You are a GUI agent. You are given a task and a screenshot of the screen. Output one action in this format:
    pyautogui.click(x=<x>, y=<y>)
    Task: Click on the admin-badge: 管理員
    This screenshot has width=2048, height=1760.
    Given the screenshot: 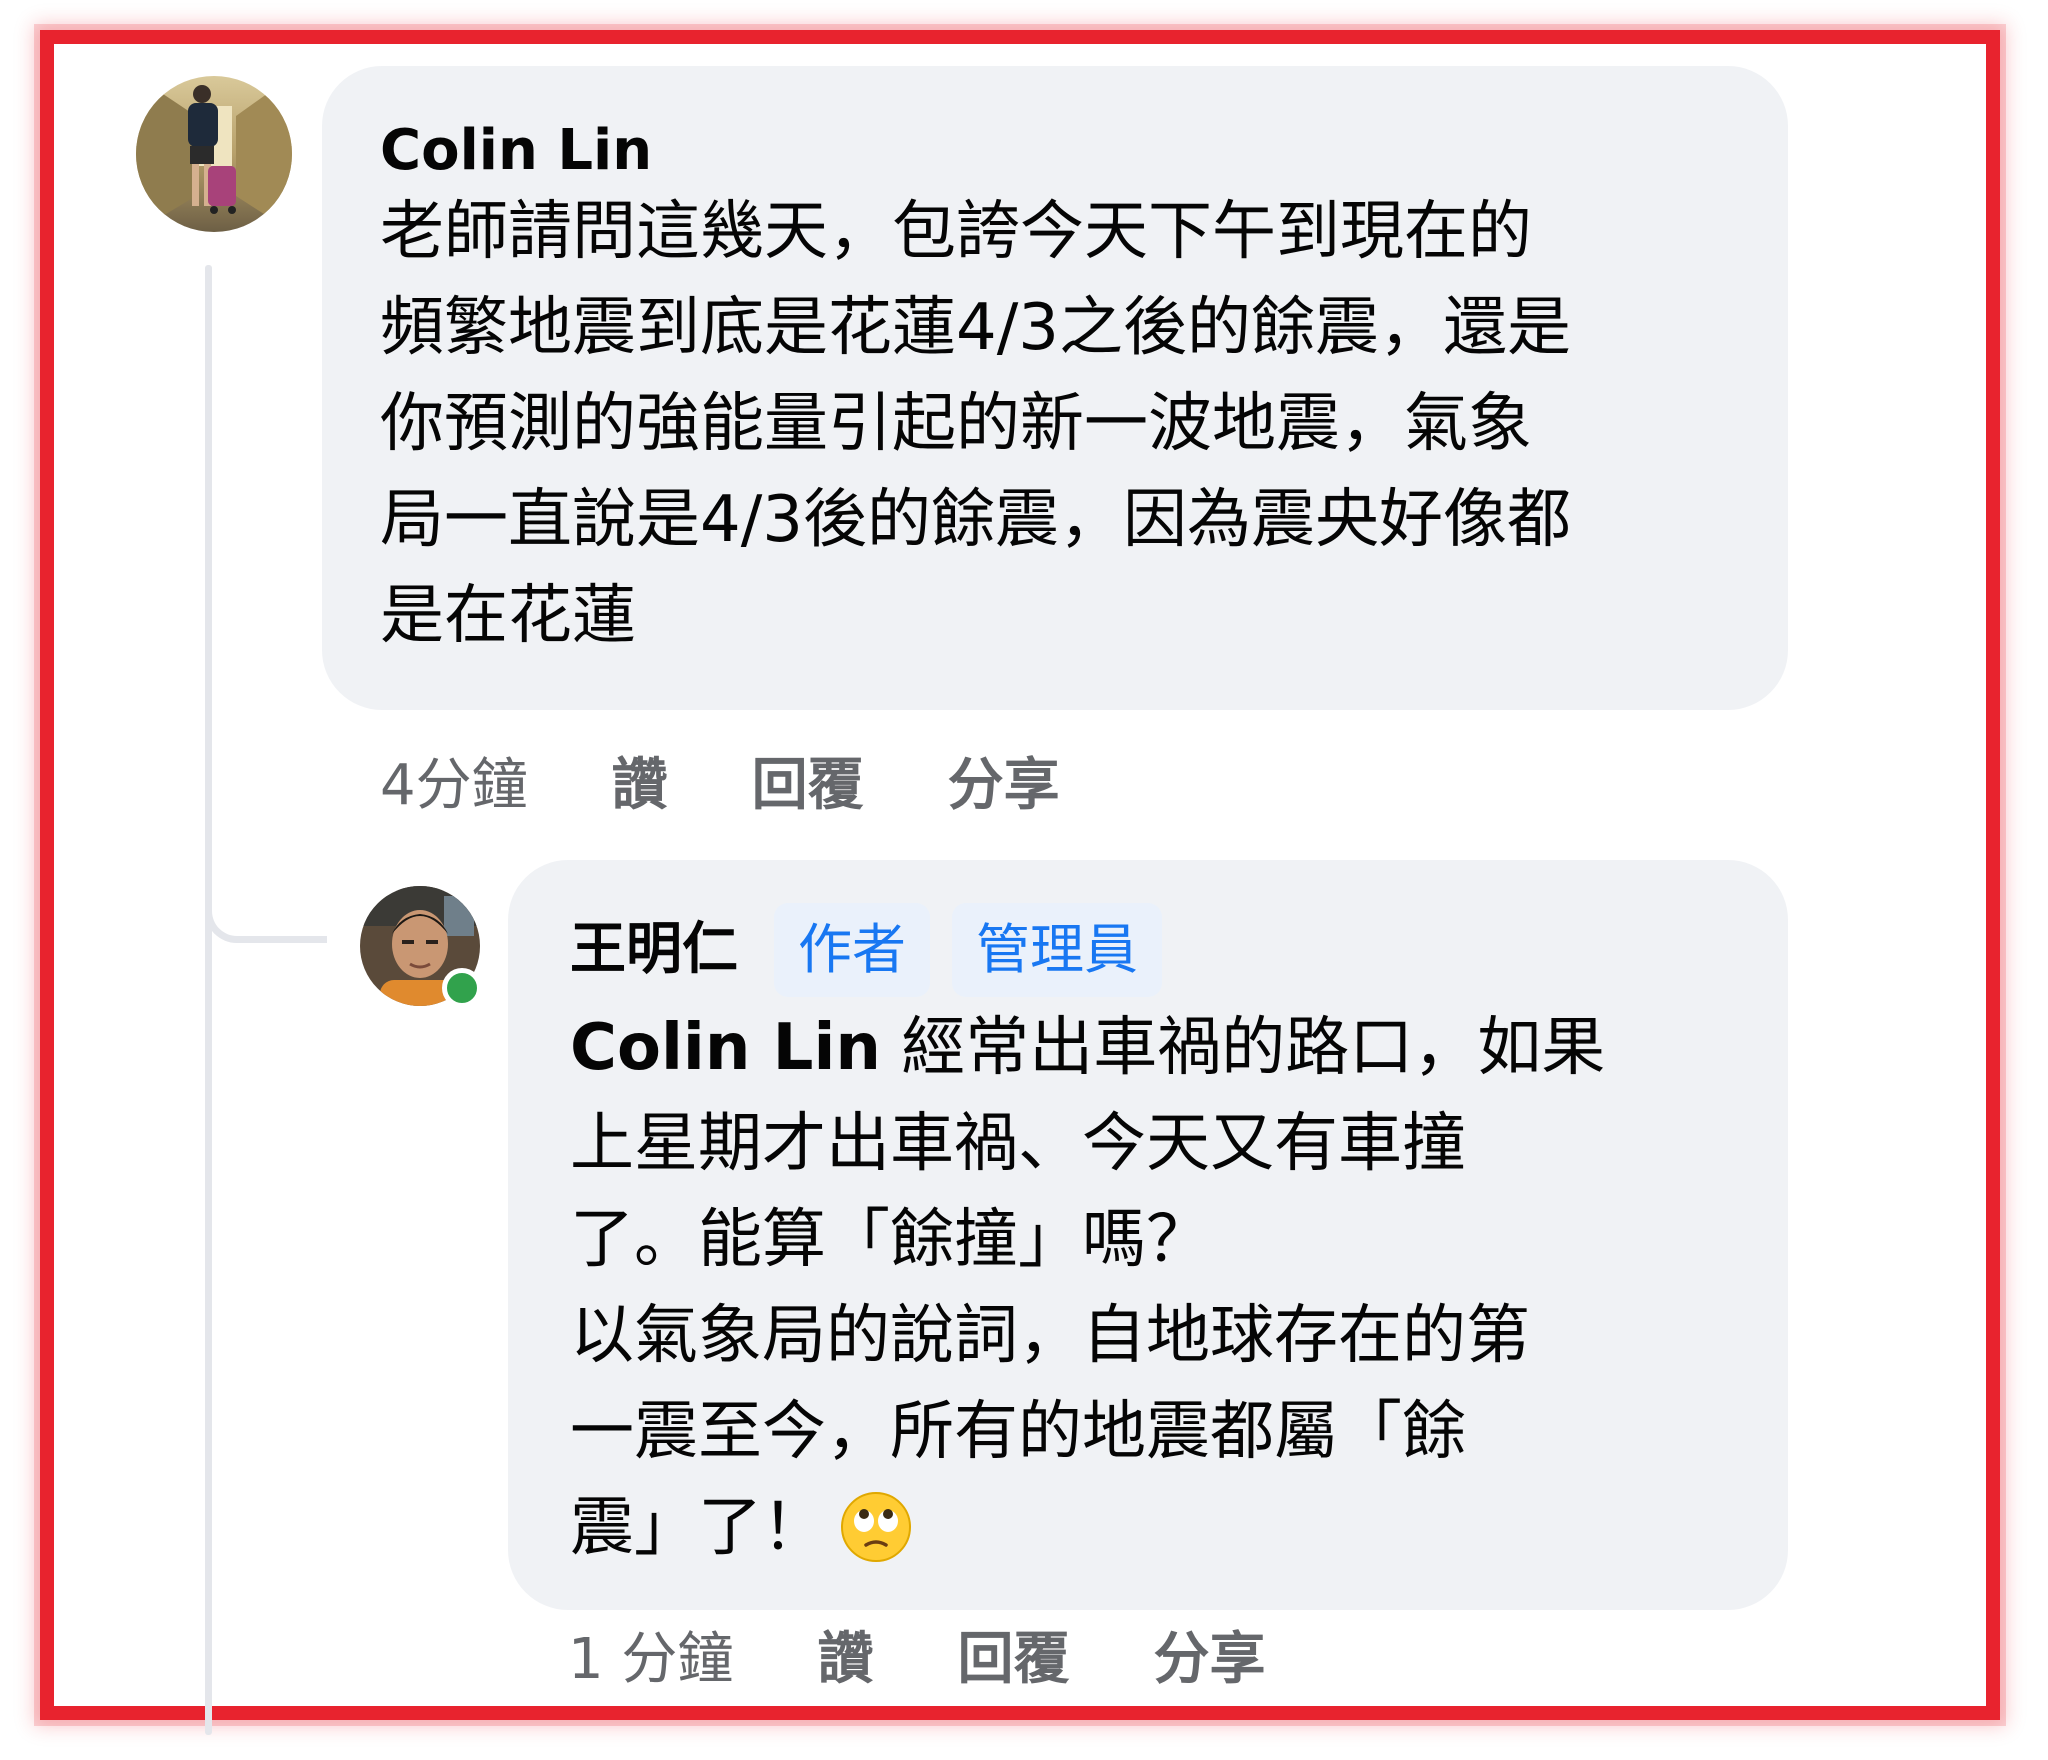 What is the action you would take?
    pyautogui.click(x=1057, y=950)
    